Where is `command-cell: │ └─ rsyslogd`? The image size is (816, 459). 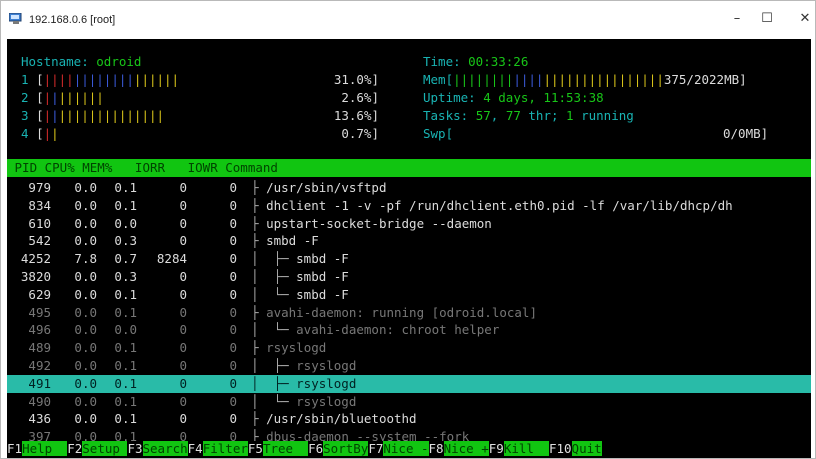 command-cell: │ └─ rsyslogd is located at coordinates (303, 402).